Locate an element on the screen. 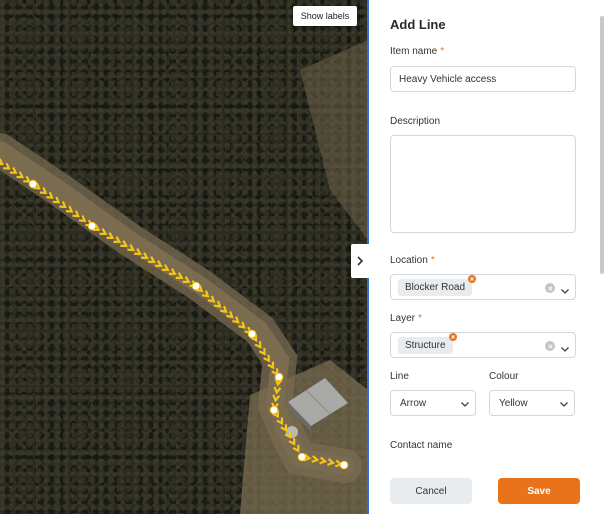 Image resolution: width=609 pixels, height=514 pixels. item-name-input is located at coordinates (483, 79).